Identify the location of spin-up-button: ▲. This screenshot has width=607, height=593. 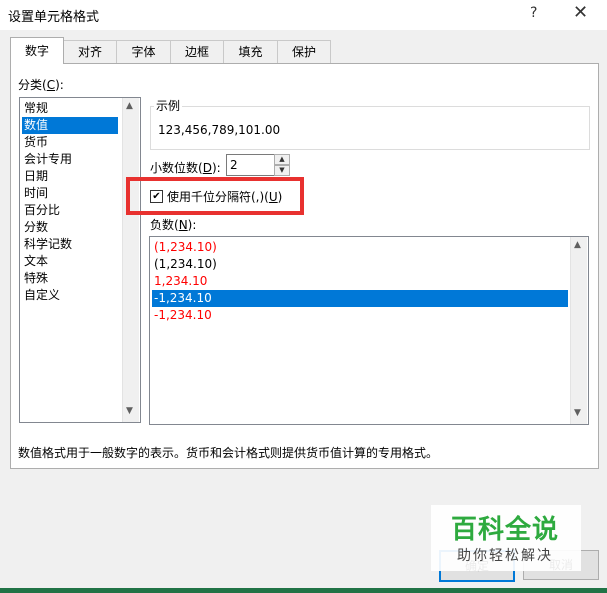
(282, 159).